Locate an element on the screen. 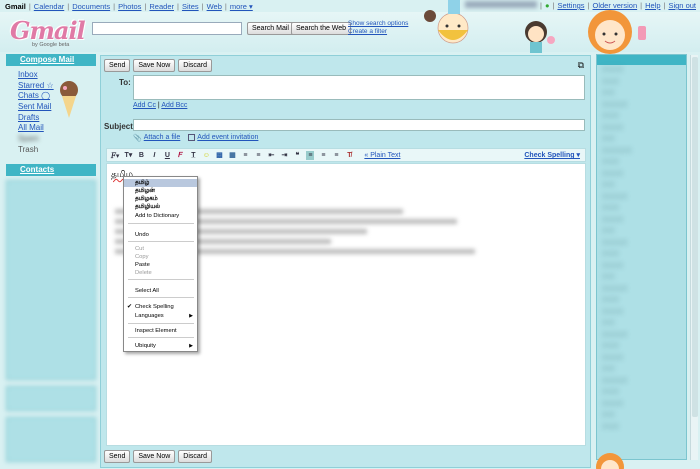 This screenshot has height=469, width=700. subject-field is located at coordinates (359, 125).